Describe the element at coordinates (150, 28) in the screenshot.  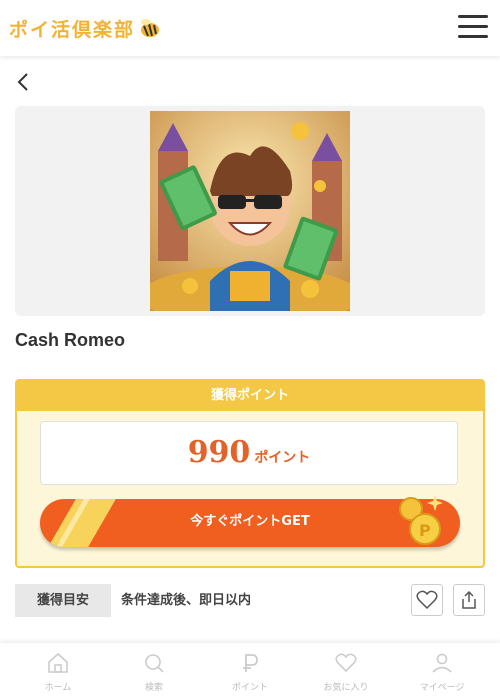
I see `bee-icon` at that location.